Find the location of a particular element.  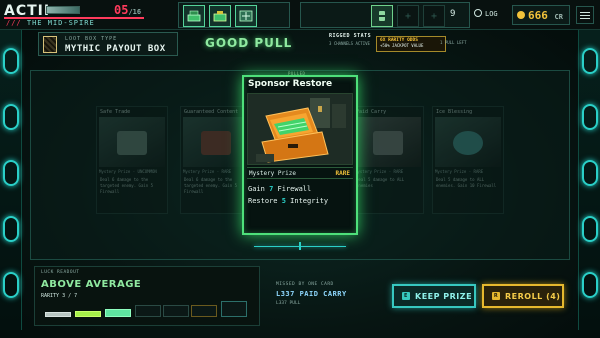

rigged-stats-sub: 3 CHANNELS ACTIVE is located at coordinates (349, 43).